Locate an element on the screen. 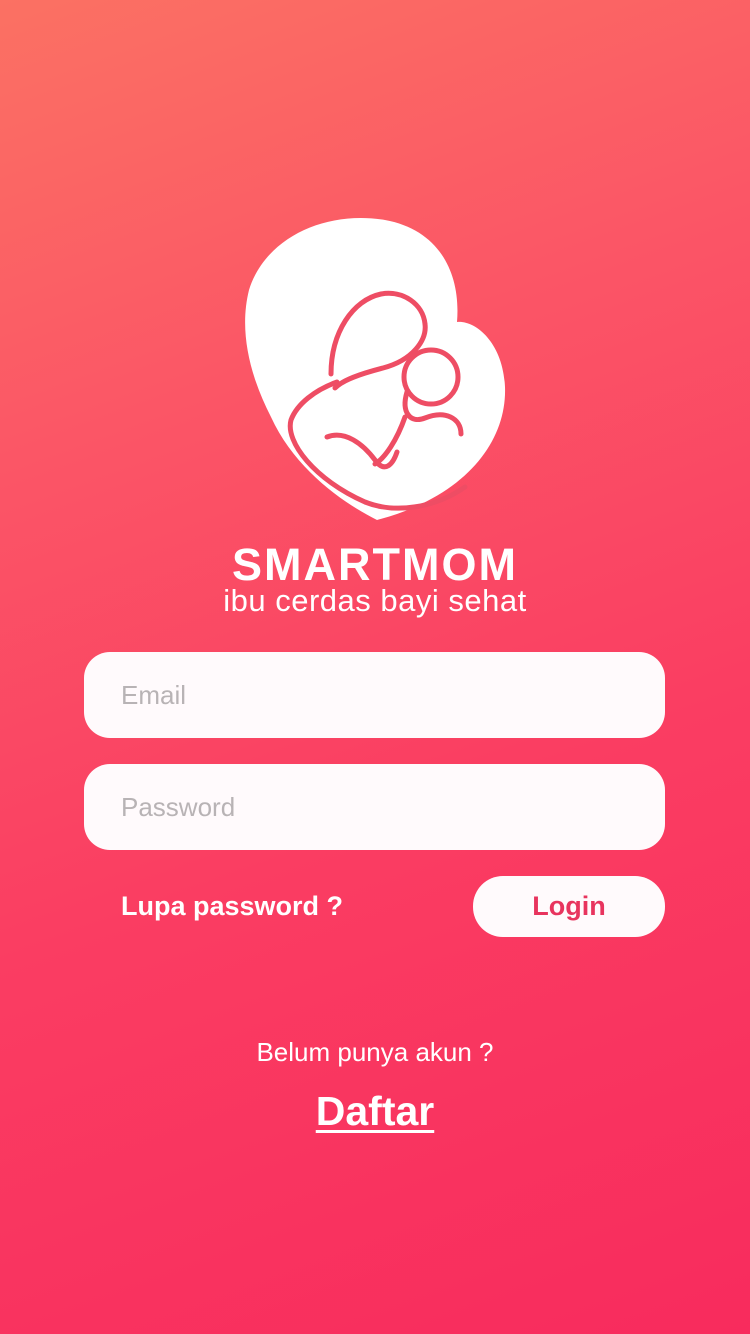 The width and height of the screenshot is (750, 1334). mother-and-baby-icon is located at coordinates (375, 372).